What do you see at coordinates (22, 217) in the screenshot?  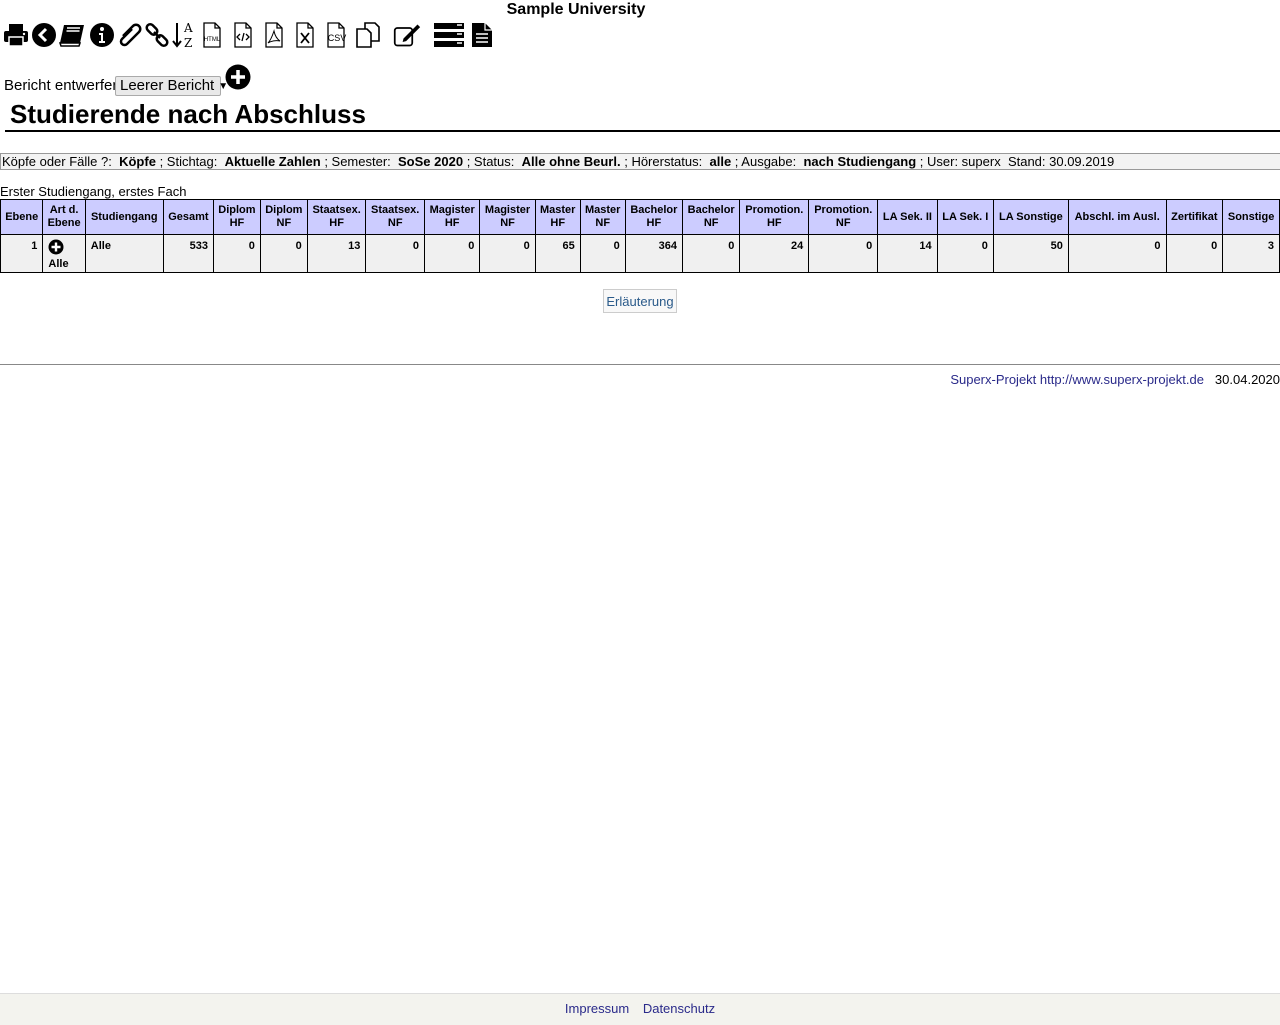 I see `column-header: Ebene` at bounding box center [22, 217].